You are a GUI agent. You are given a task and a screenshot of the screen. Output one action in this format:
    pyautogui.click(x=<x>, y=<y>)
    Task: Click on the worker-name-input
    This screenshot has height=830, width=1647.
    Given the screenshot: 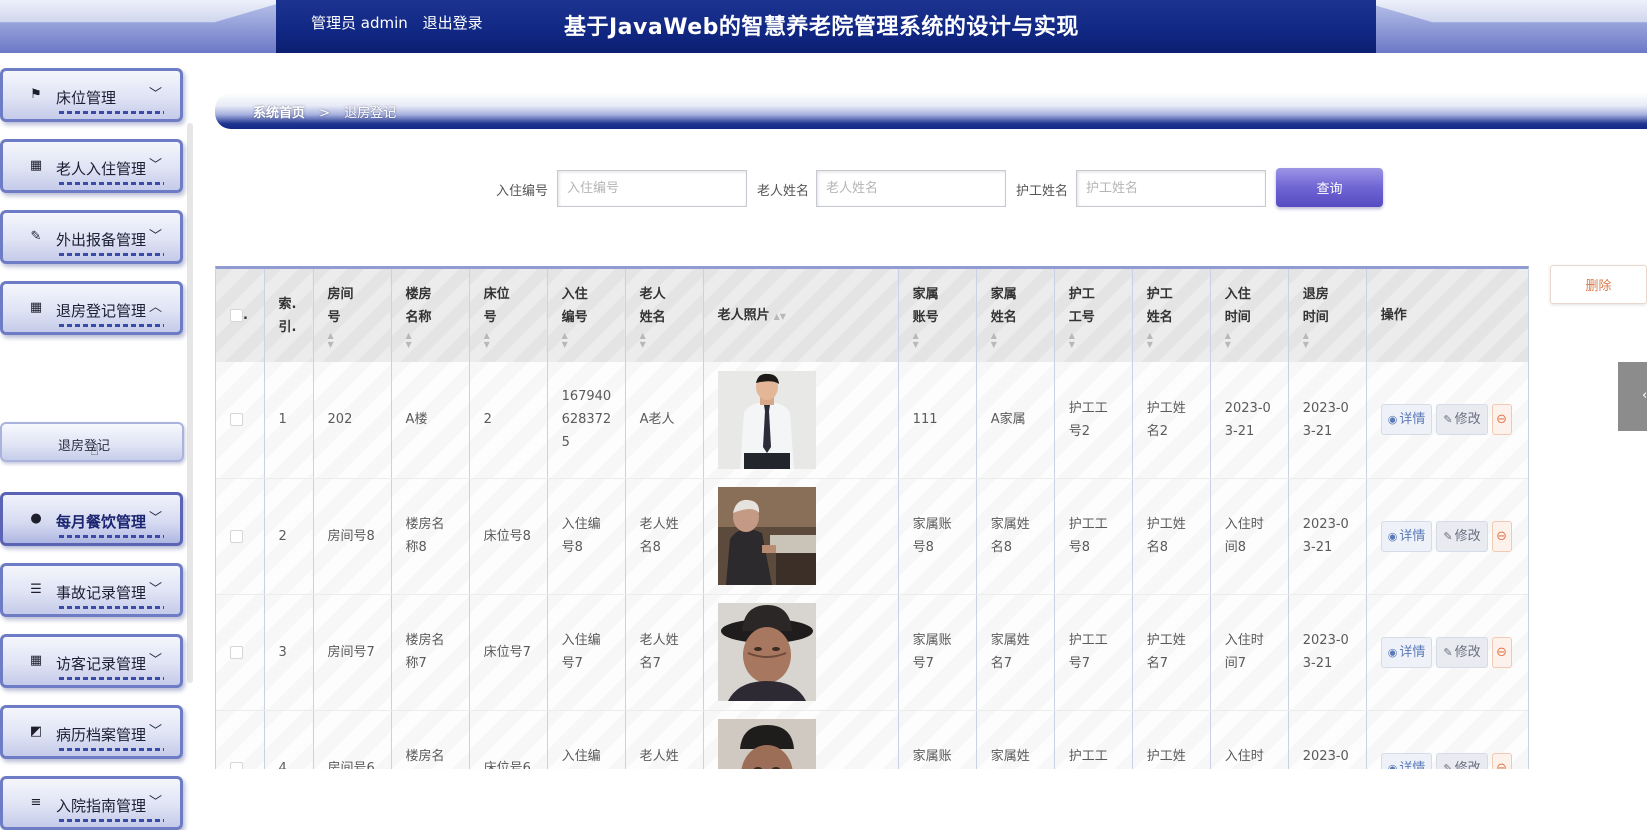 What is the action you would take?
    pyautogui.click(x=1171, y=188)
    